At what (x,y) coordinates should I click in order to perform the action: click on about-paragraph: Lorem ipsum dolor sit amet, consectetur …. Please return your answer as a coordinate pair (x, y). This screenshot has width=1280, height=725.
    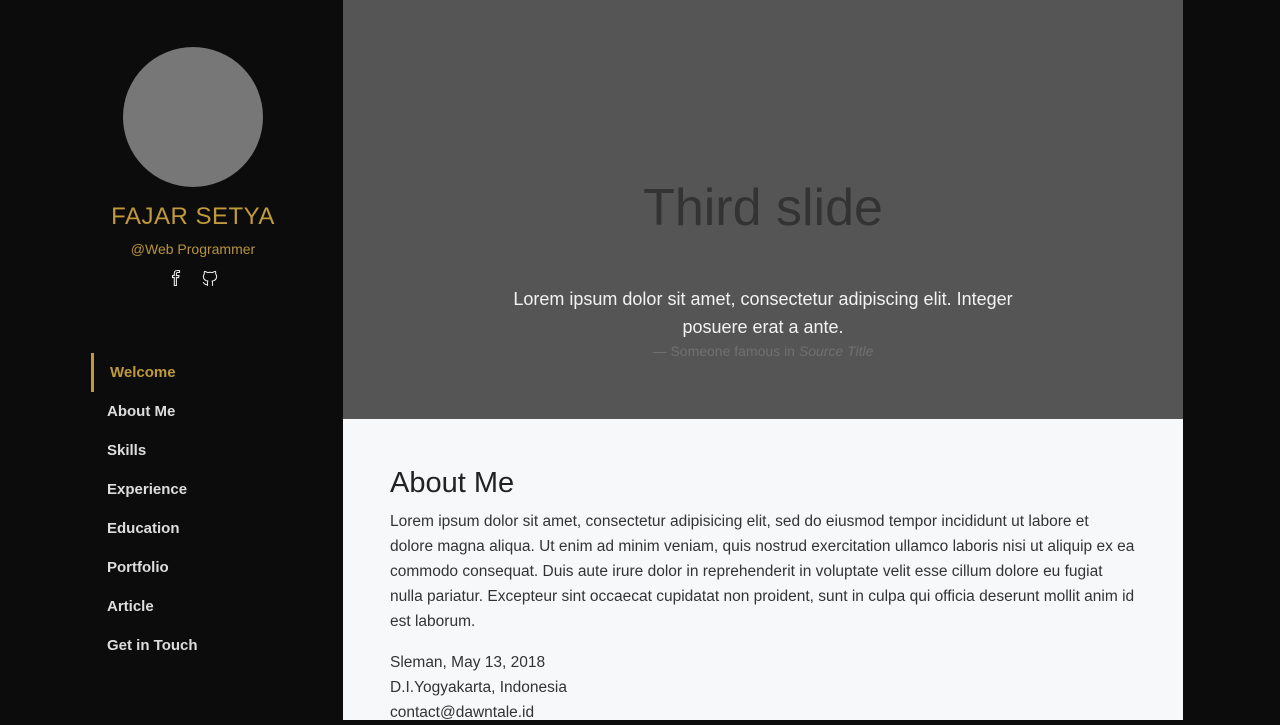
    Looking at the image, I should click on (762, 571).